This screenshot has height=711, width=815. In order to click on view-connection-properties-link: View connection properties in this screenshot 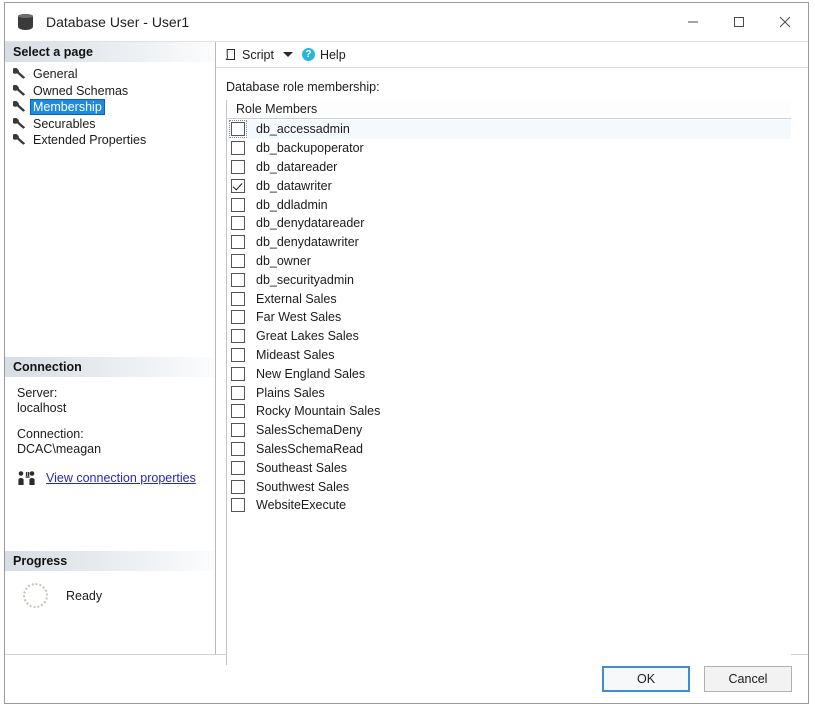, I will do `click(121, 478)`.